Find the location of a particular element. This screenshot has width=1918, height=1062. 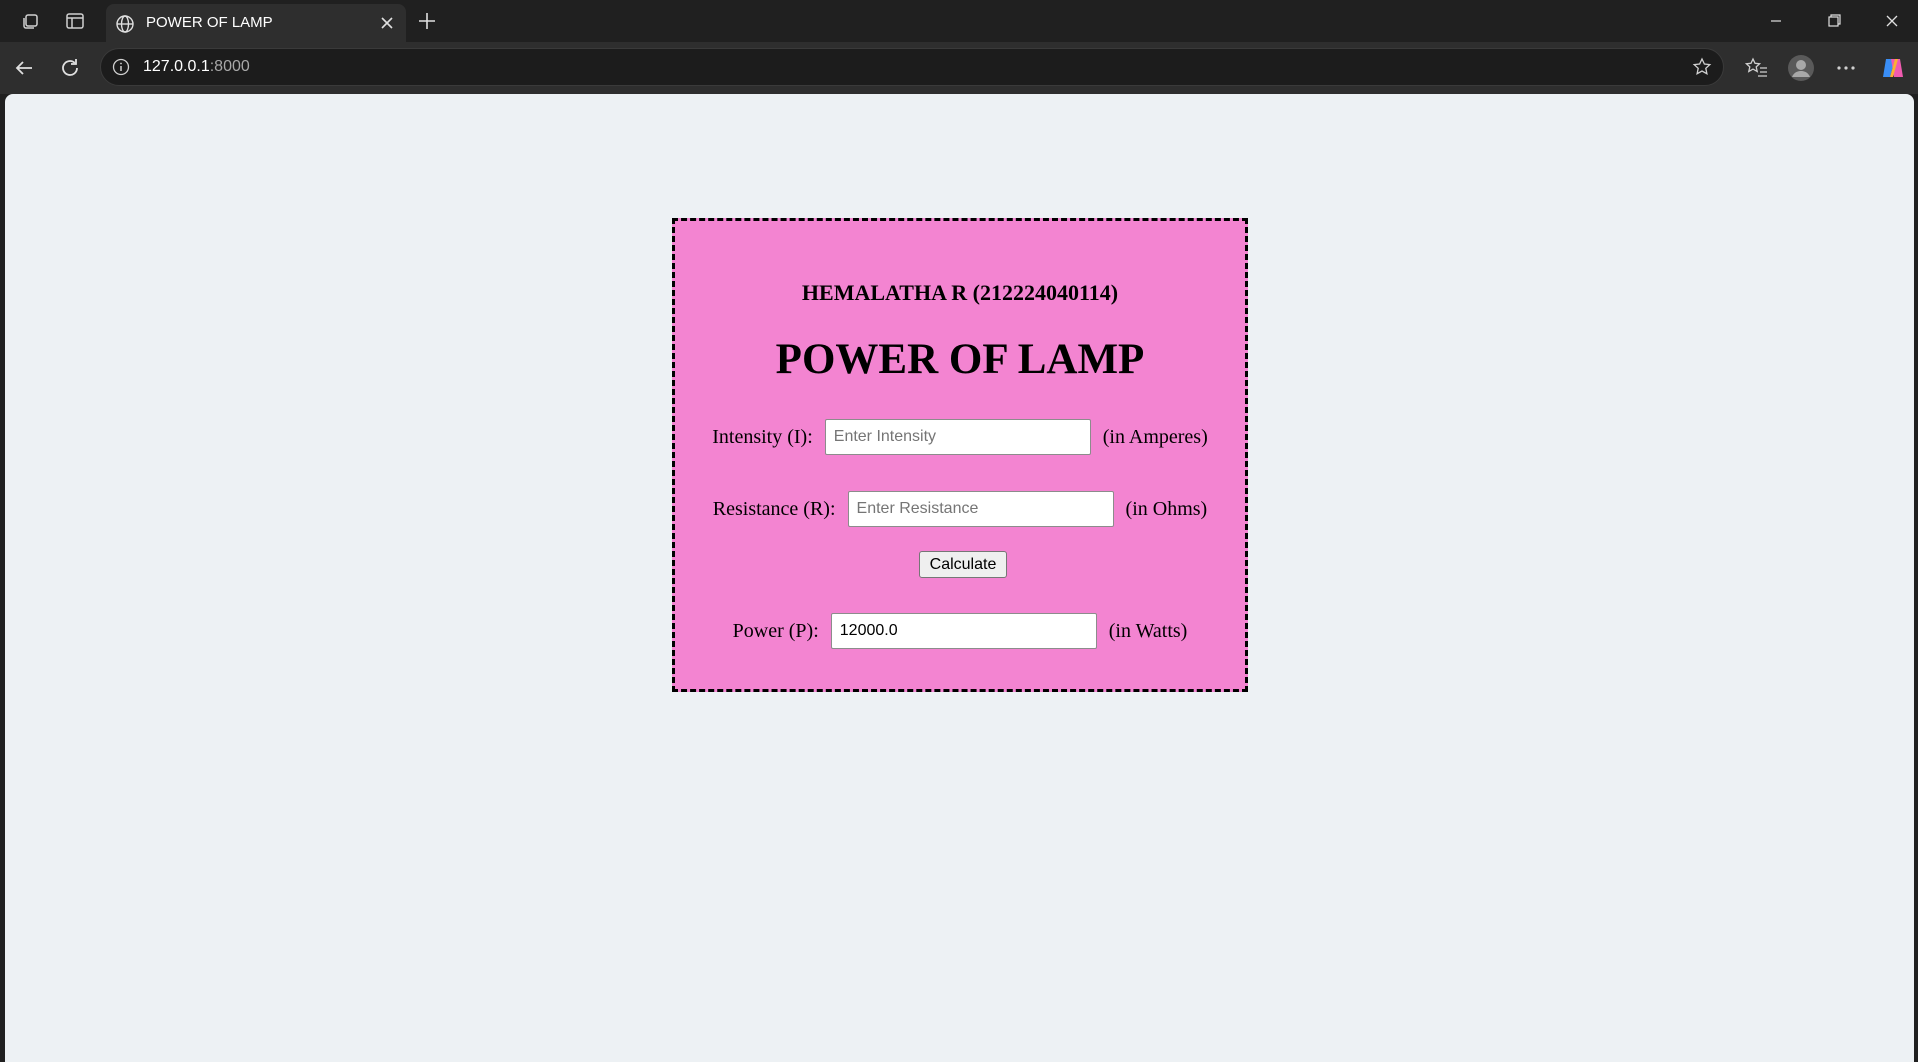

browser-toolbar: 127.0.0.1:8000 is located at coordinates (959, 68).